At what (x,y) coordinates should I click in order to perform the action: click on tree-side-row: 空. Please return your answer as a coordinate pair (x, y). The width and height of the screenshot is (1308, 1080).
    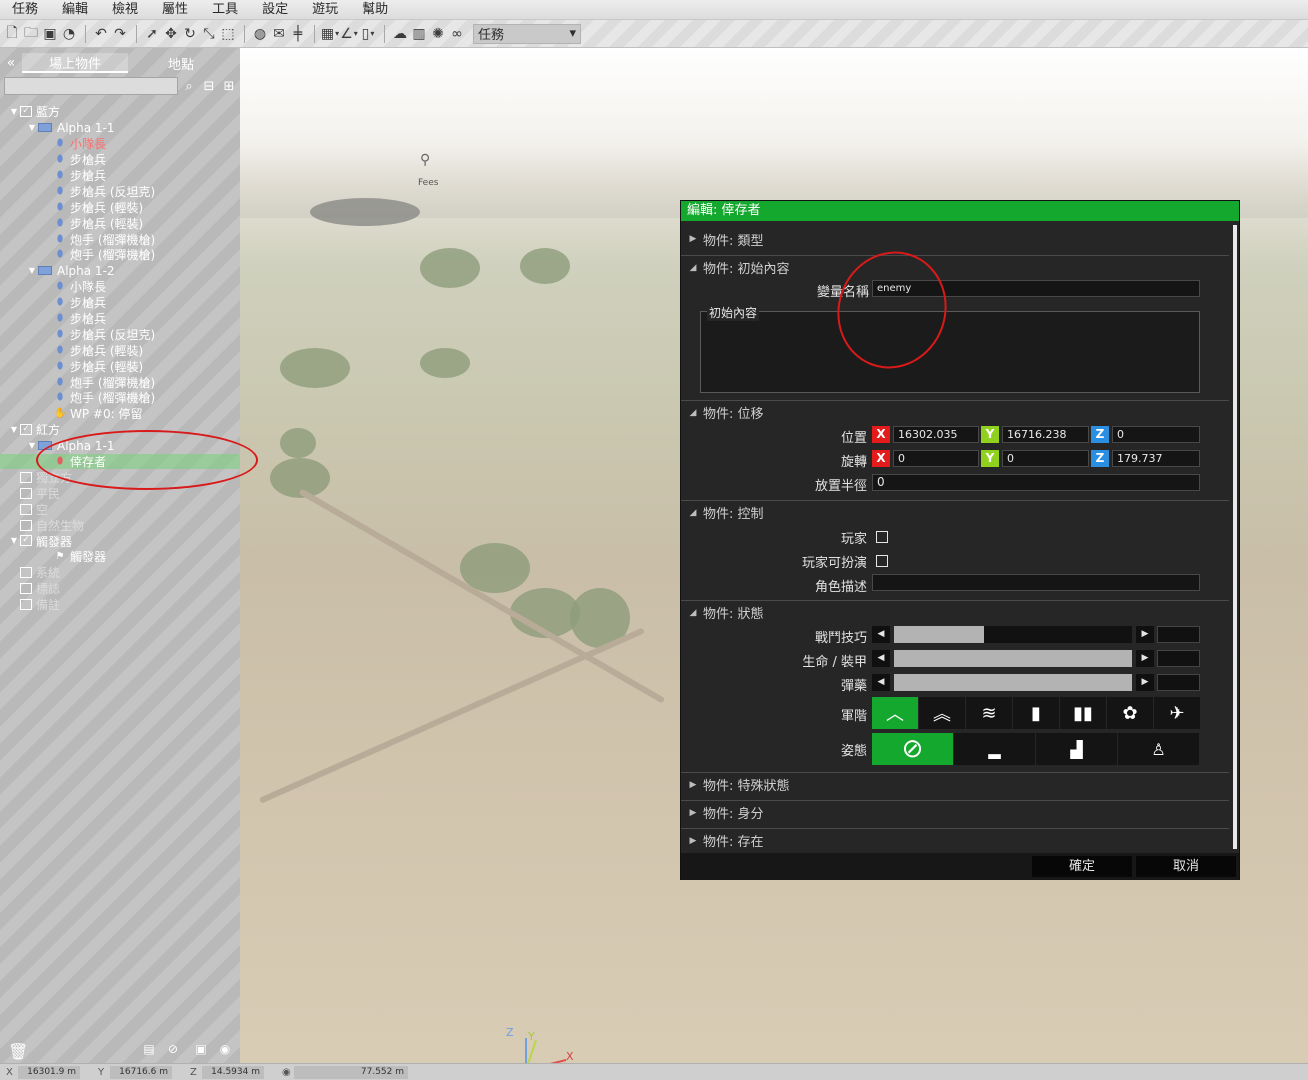
    Looking at the image, I should click on (120, 509).